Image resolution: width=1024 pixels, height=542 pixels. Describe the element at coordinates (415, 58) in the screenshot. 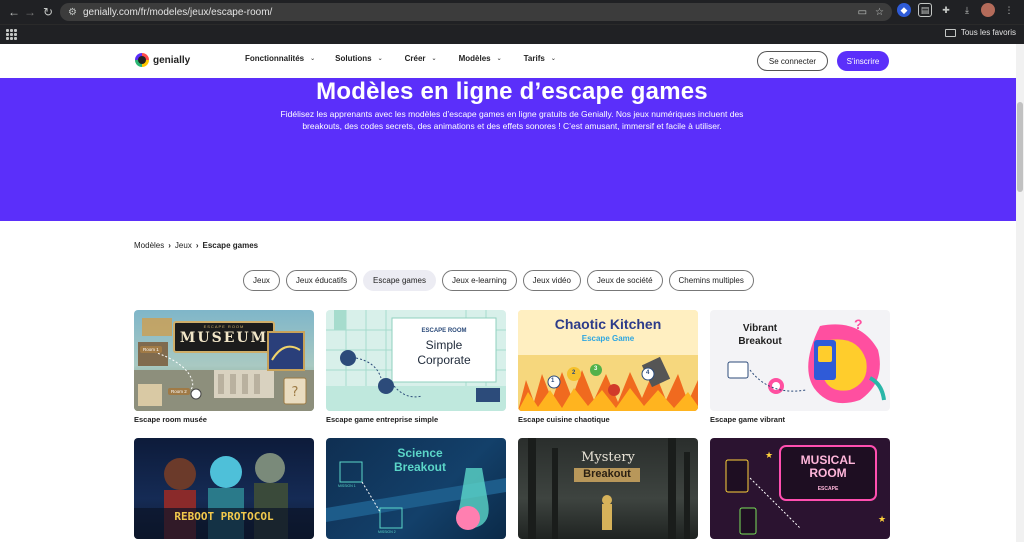

I see `nav-label: Créer` at that location.